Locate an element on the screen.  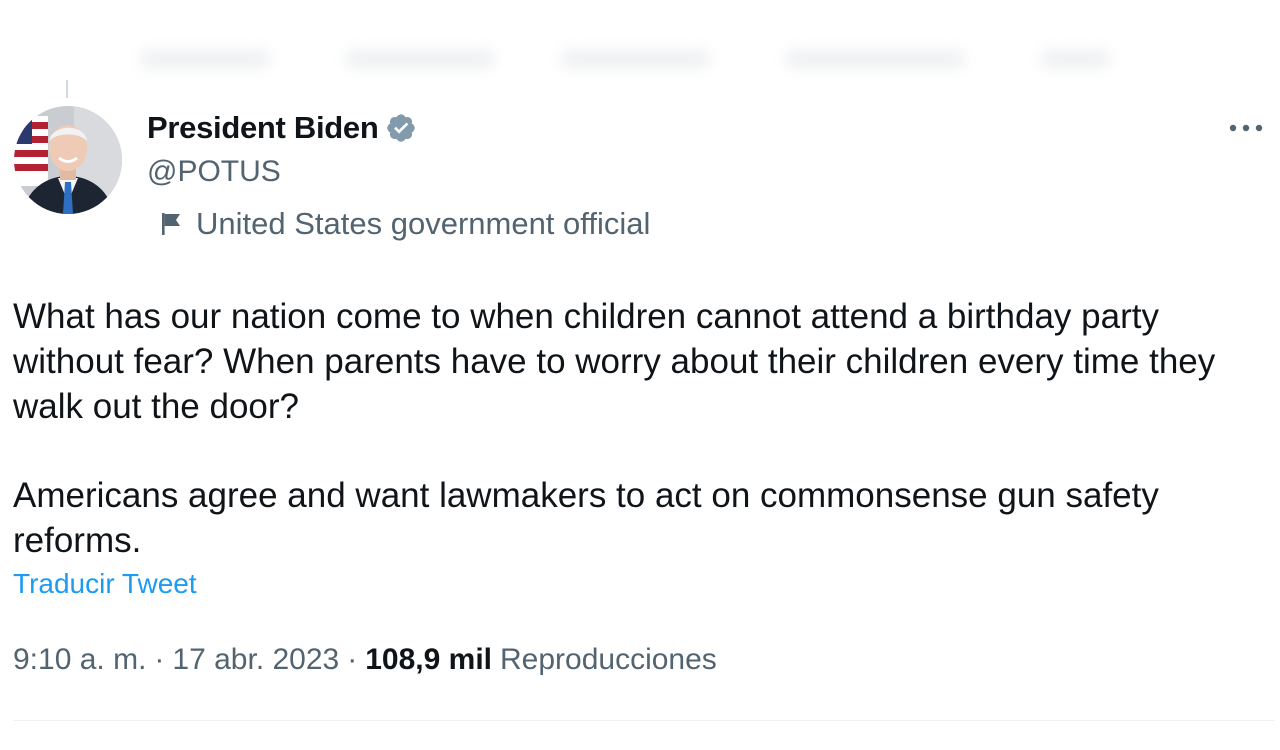
author-name-row: President Biden is located at coordinates (282, 128).